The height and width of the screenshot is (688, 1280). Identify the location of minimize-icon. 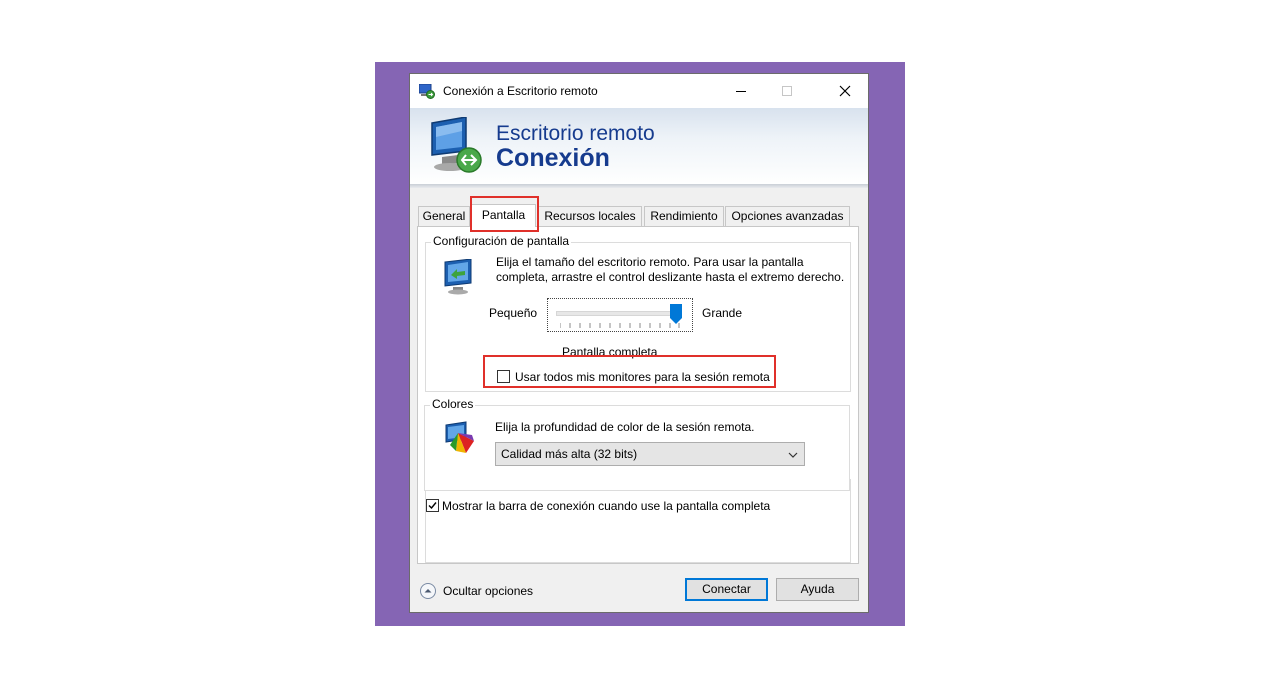
(741, 91).